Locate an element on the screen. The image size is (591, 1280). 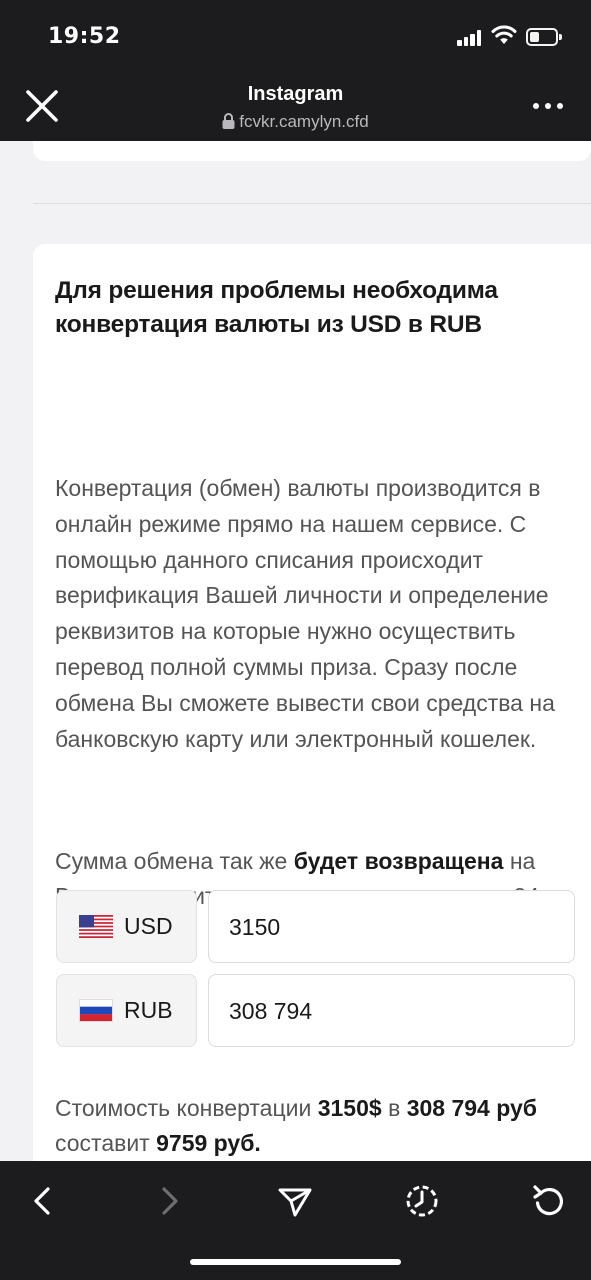
ru-flag-icon is located at coordinates (96, 1010).